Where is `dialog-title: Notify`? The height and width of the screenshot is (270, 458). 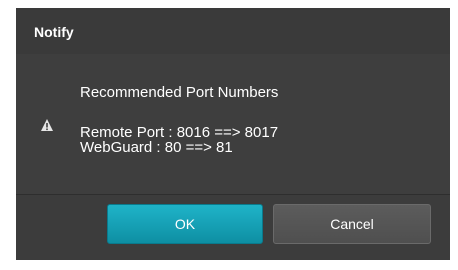
dialog-title: Notify is located at coordinates (54, 32).